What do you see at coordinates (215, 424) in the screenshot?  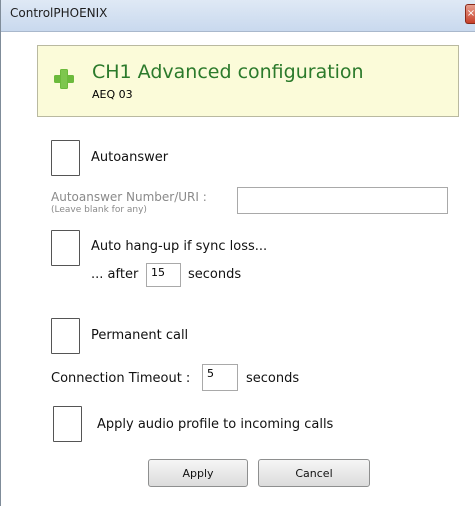 I see `audio-profile-label: Apply audio profile to incoming calls` at bounding box center [215, 424].